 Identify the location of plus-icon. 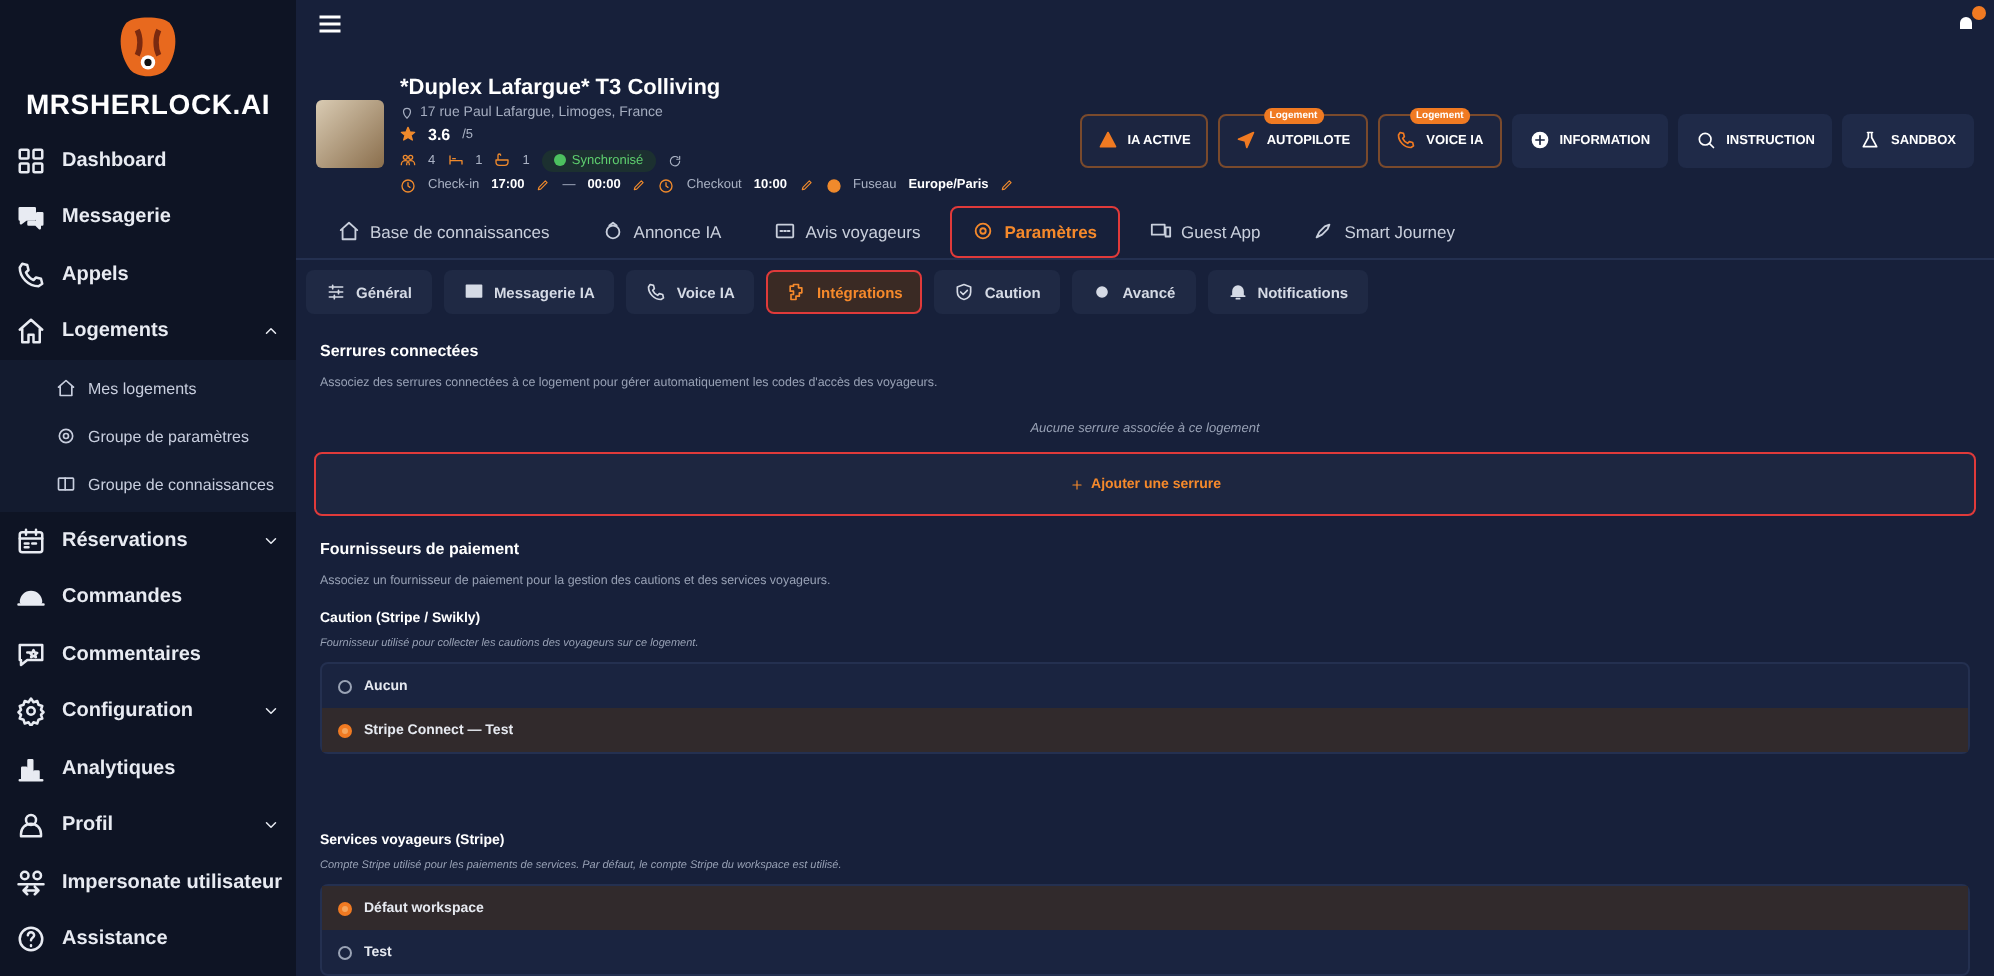
(1076, 484).